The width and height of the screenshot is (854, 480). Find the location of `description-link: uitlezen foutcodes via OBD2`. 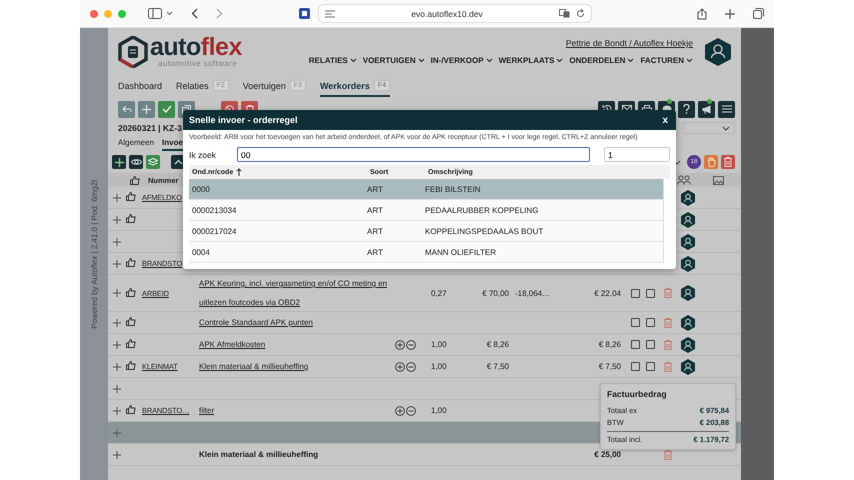

description-link: uitlezen foutcodes via OBD2 is located at coordinates (297, 302).